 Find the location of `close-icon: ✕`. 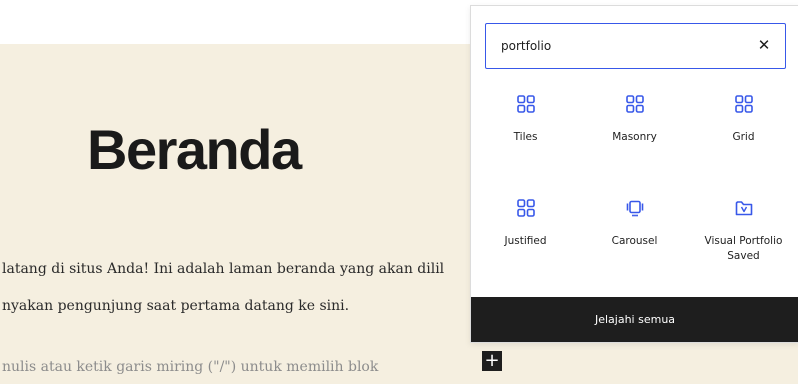

close-icon: ✕ is located at coordinates (764, 45).